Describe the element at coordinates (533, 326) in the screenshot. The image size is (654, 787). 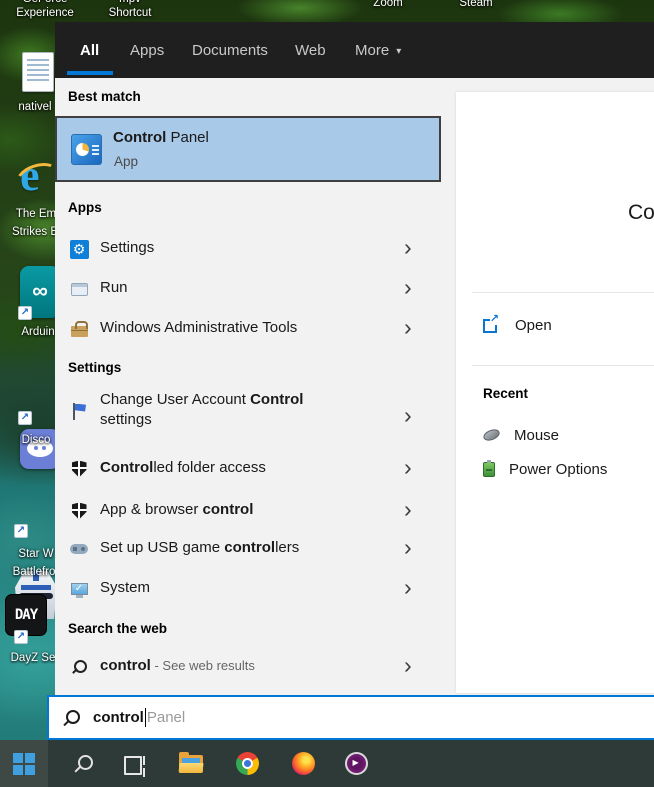
I see `open-action: Open` at that location.